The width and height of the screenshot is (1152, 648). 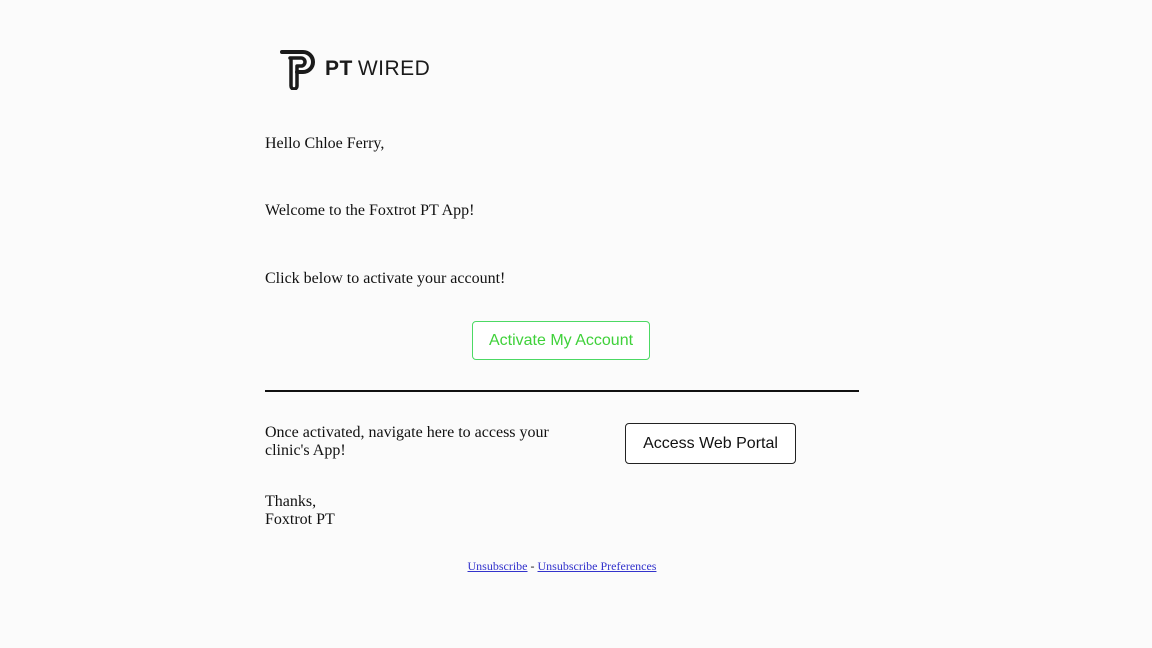 What do you see at coordinates (498, 566) in the screenshot?
I see `unsubscribe-link: Unsubscribe` at bounding box center [498, 566].